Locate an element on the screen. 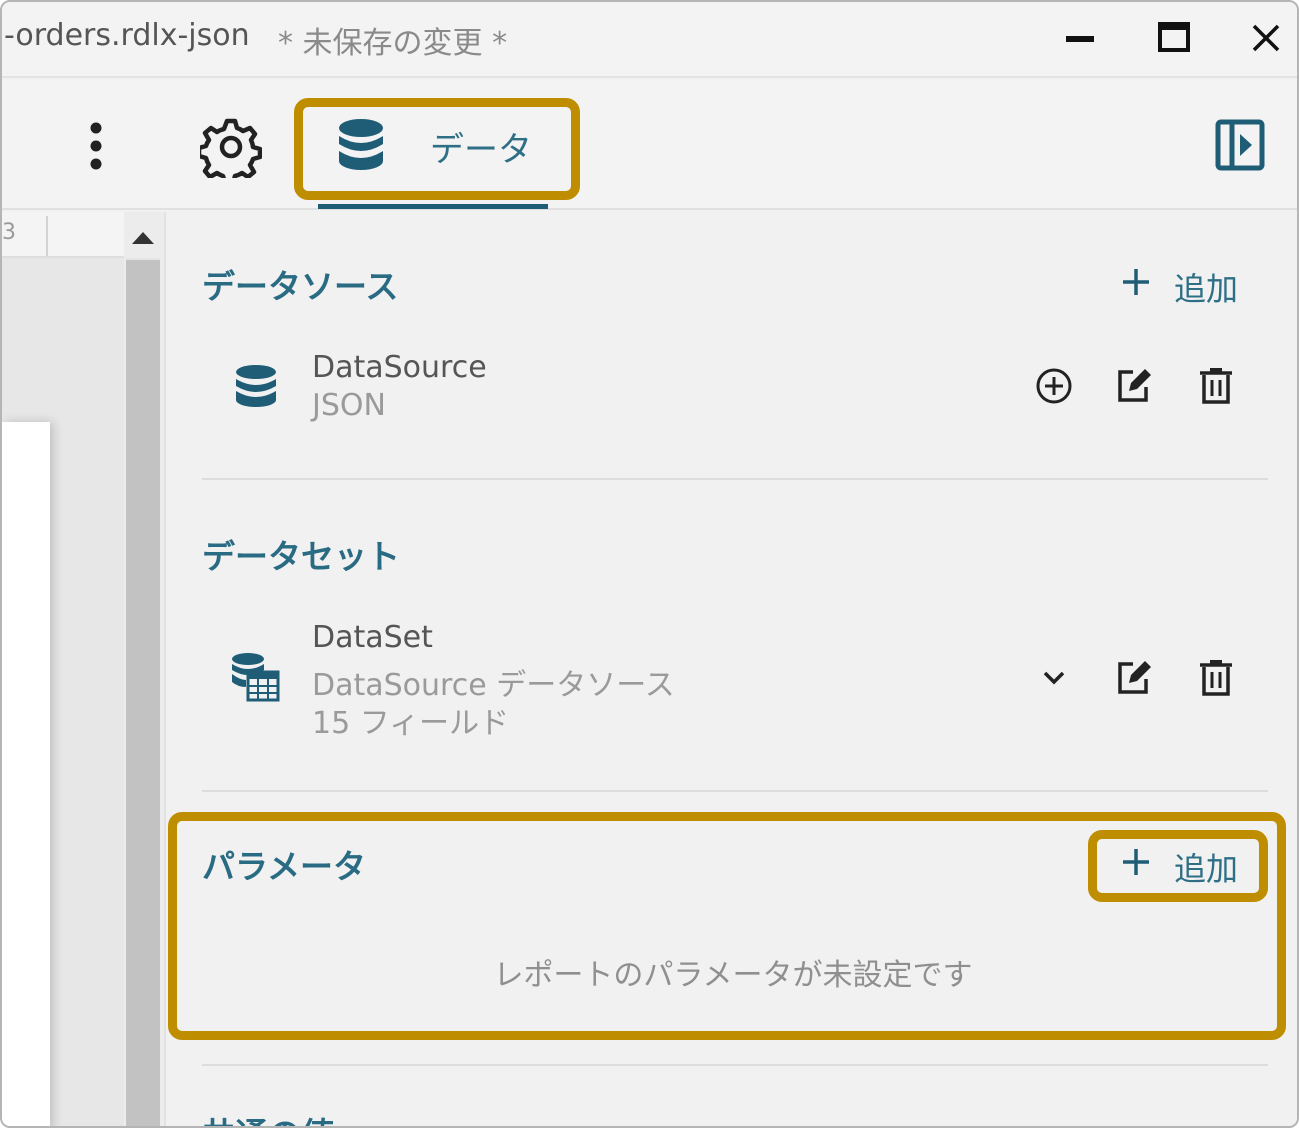 Image resolution: width=1299 pixels, height=1128 pixels. kebab-icon is located at coordinates (96, 146).